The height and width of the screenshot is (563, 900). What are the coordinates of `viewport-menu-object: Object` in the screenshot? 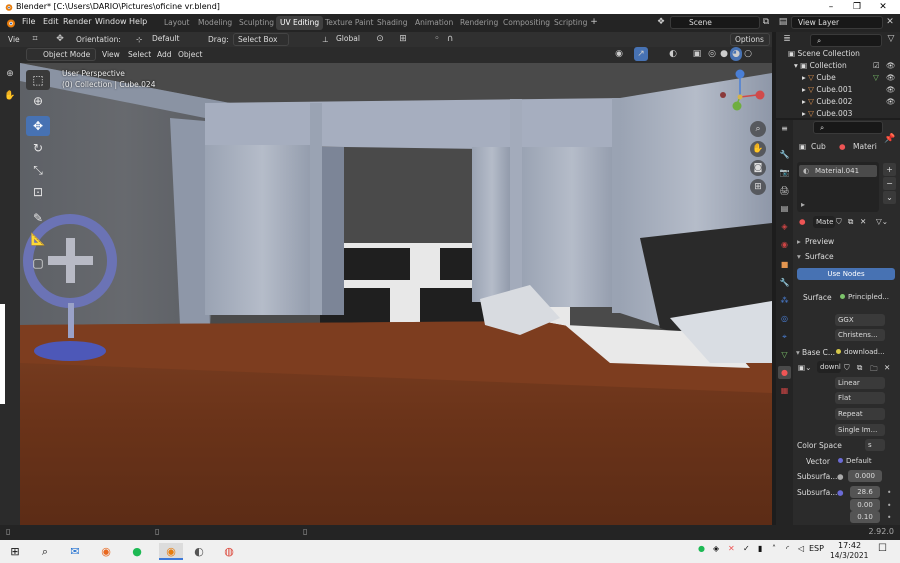 It's located at (190, 54).